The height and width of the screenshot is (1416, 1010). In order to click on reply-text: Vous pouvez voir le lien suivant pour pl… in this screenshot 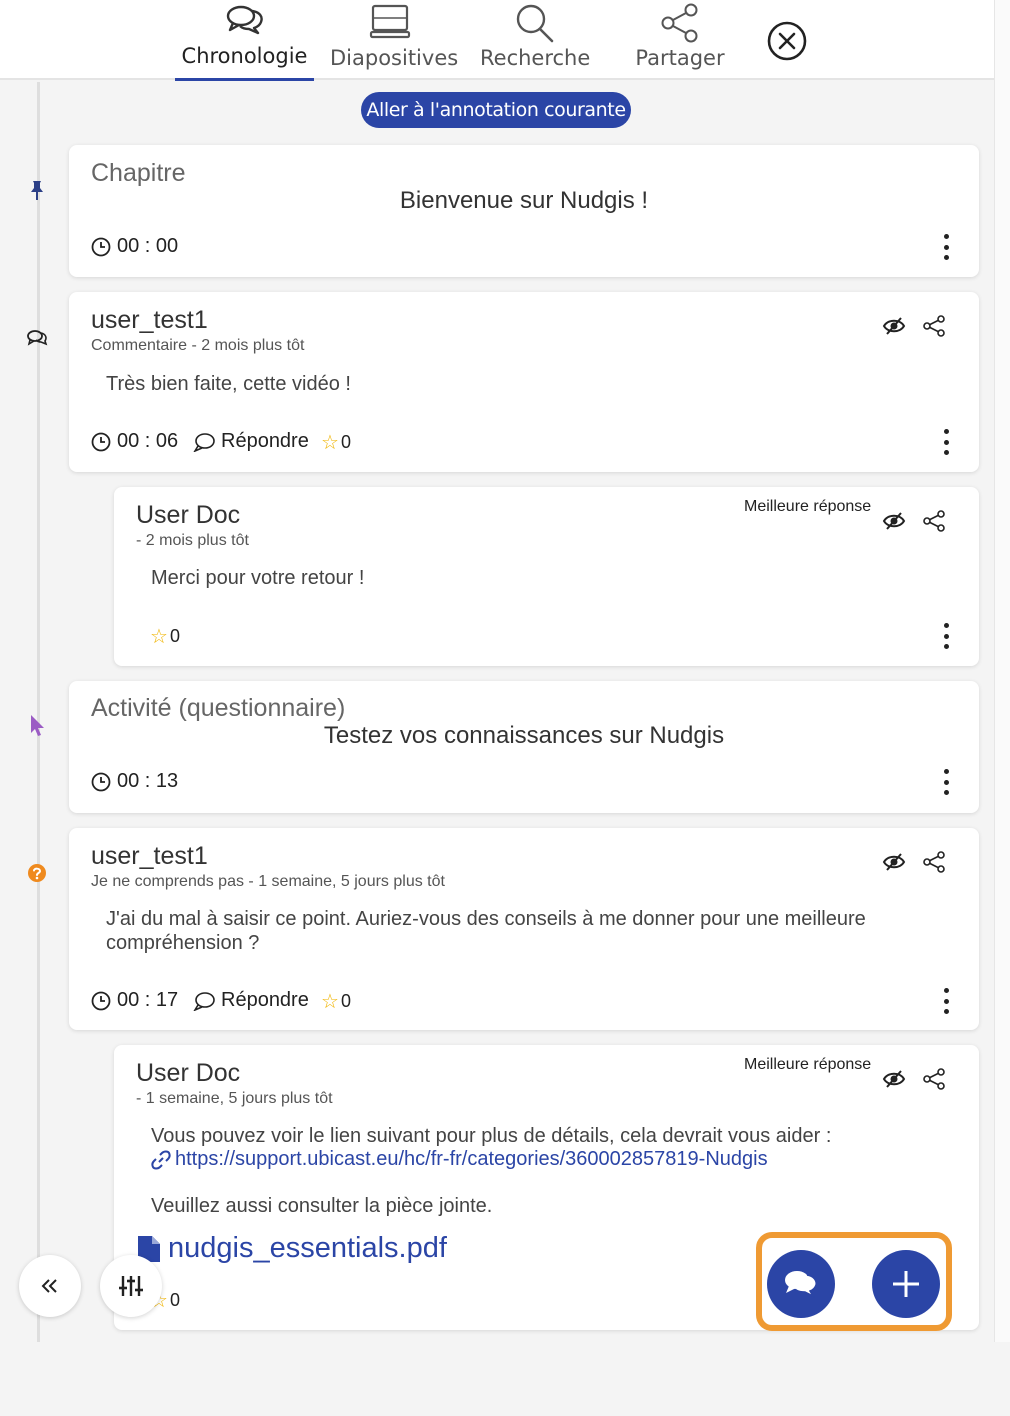, I will do `click(491, 1136)`.